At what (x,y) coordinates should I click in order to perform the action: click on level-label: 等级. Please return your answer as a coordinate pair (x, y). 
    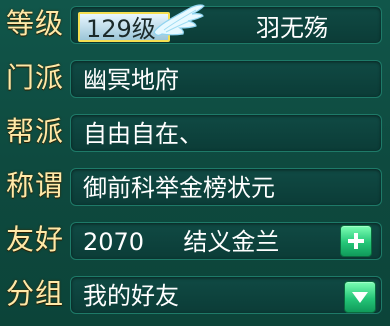
    Looking at the image, I should click on (35, 23).